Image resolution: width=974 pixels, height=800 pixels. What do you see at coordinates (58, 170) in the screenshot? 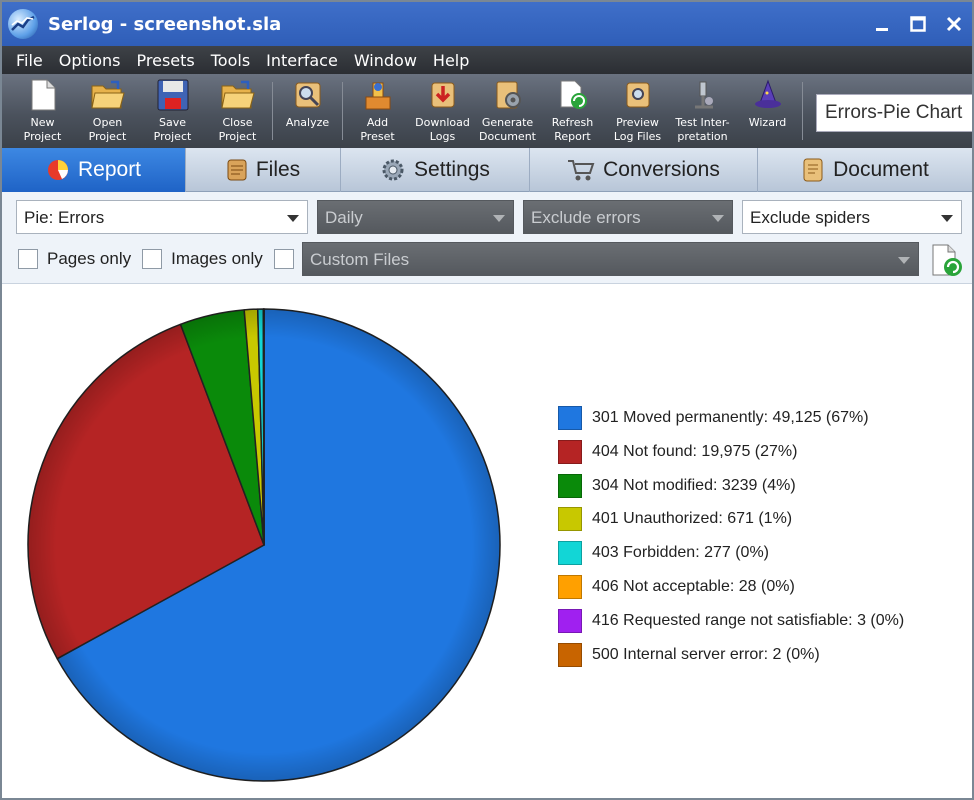
I see `pie-chart-icon` at bounding box center [58, 170].